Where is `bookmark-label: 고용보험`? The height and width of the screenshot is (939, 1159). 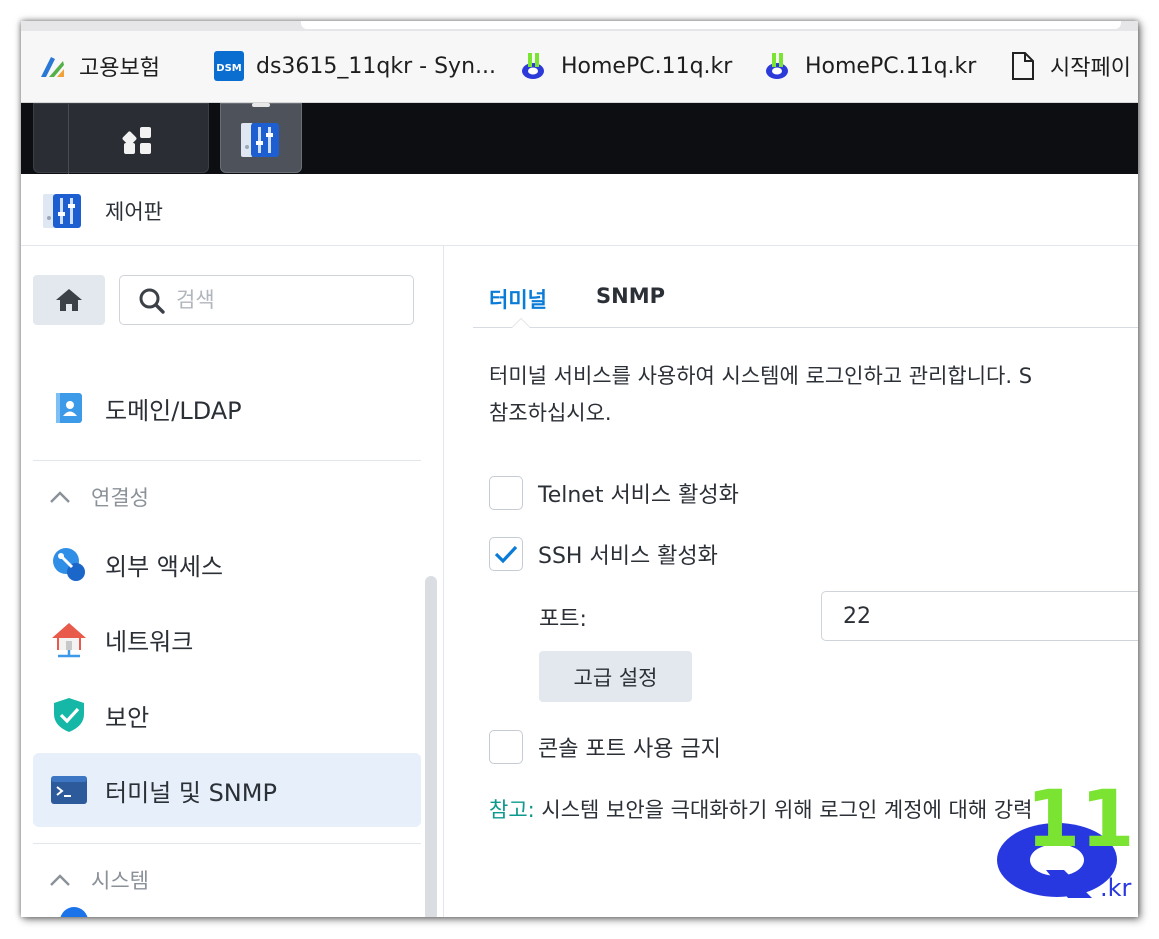 bookmark-label: 고용보험 is located at coordinates (119, 68).